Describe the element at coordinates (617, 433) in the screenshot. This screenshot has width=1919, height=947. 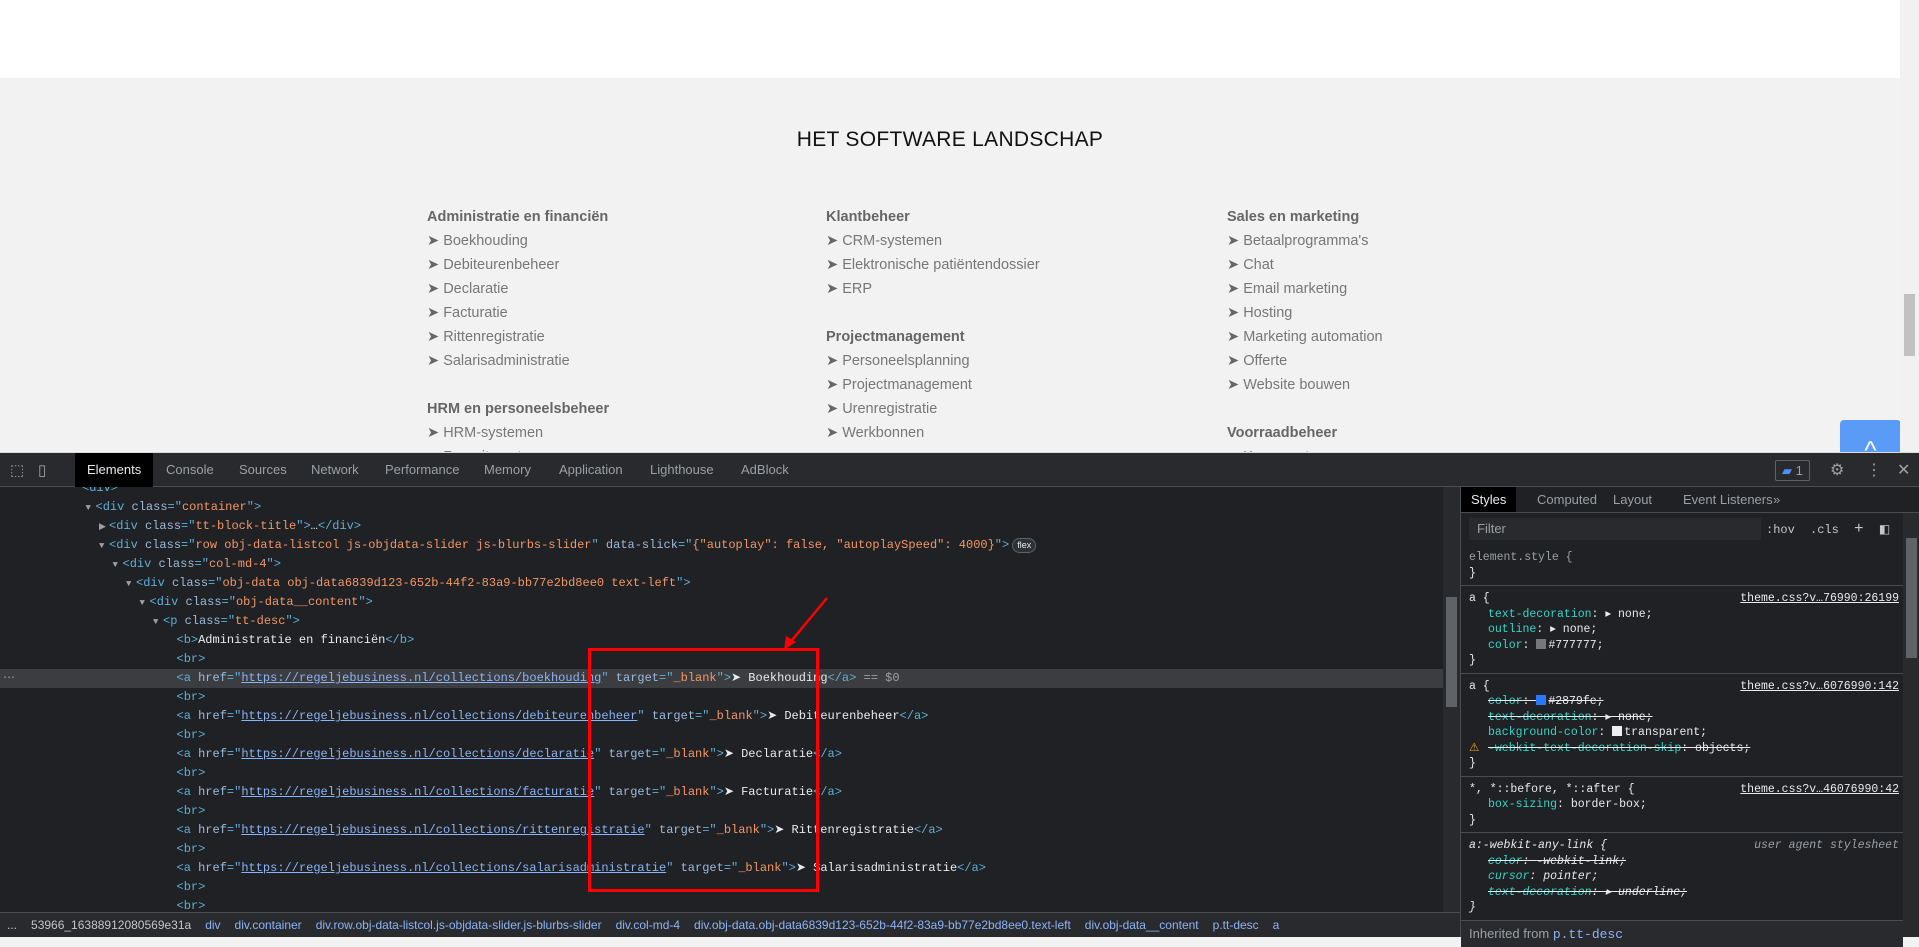
I see `category-link: ➤ HRM-systemen` at that location.